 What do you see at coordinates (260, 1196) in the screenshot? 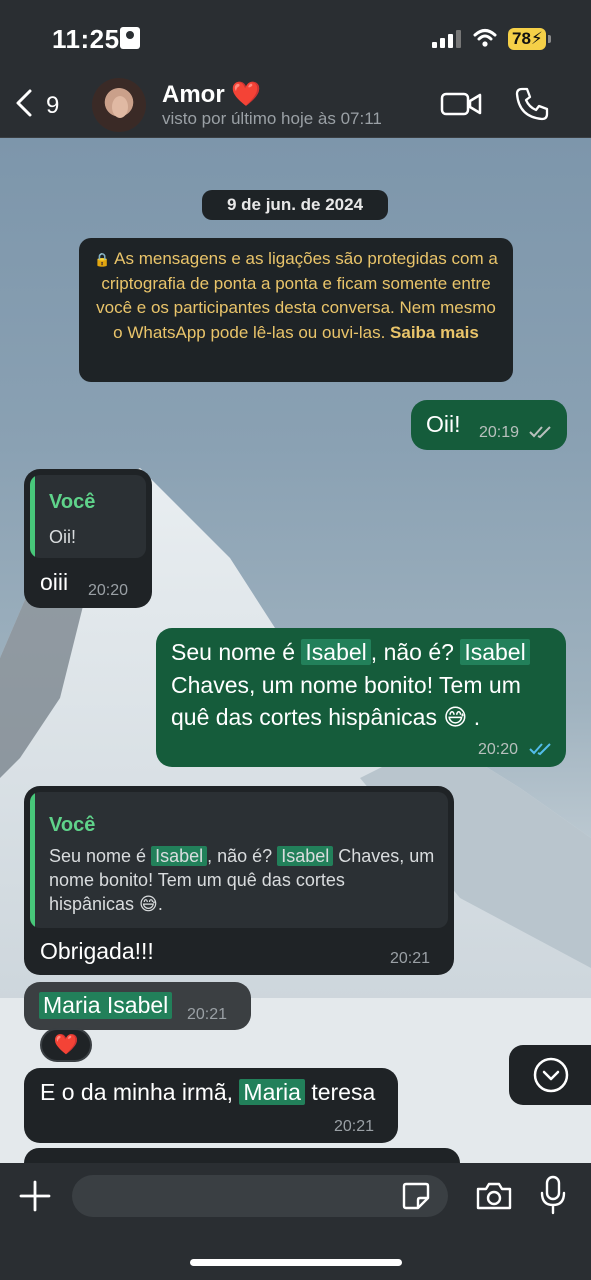
I see `message-input` at bounding box center [260, 1196].